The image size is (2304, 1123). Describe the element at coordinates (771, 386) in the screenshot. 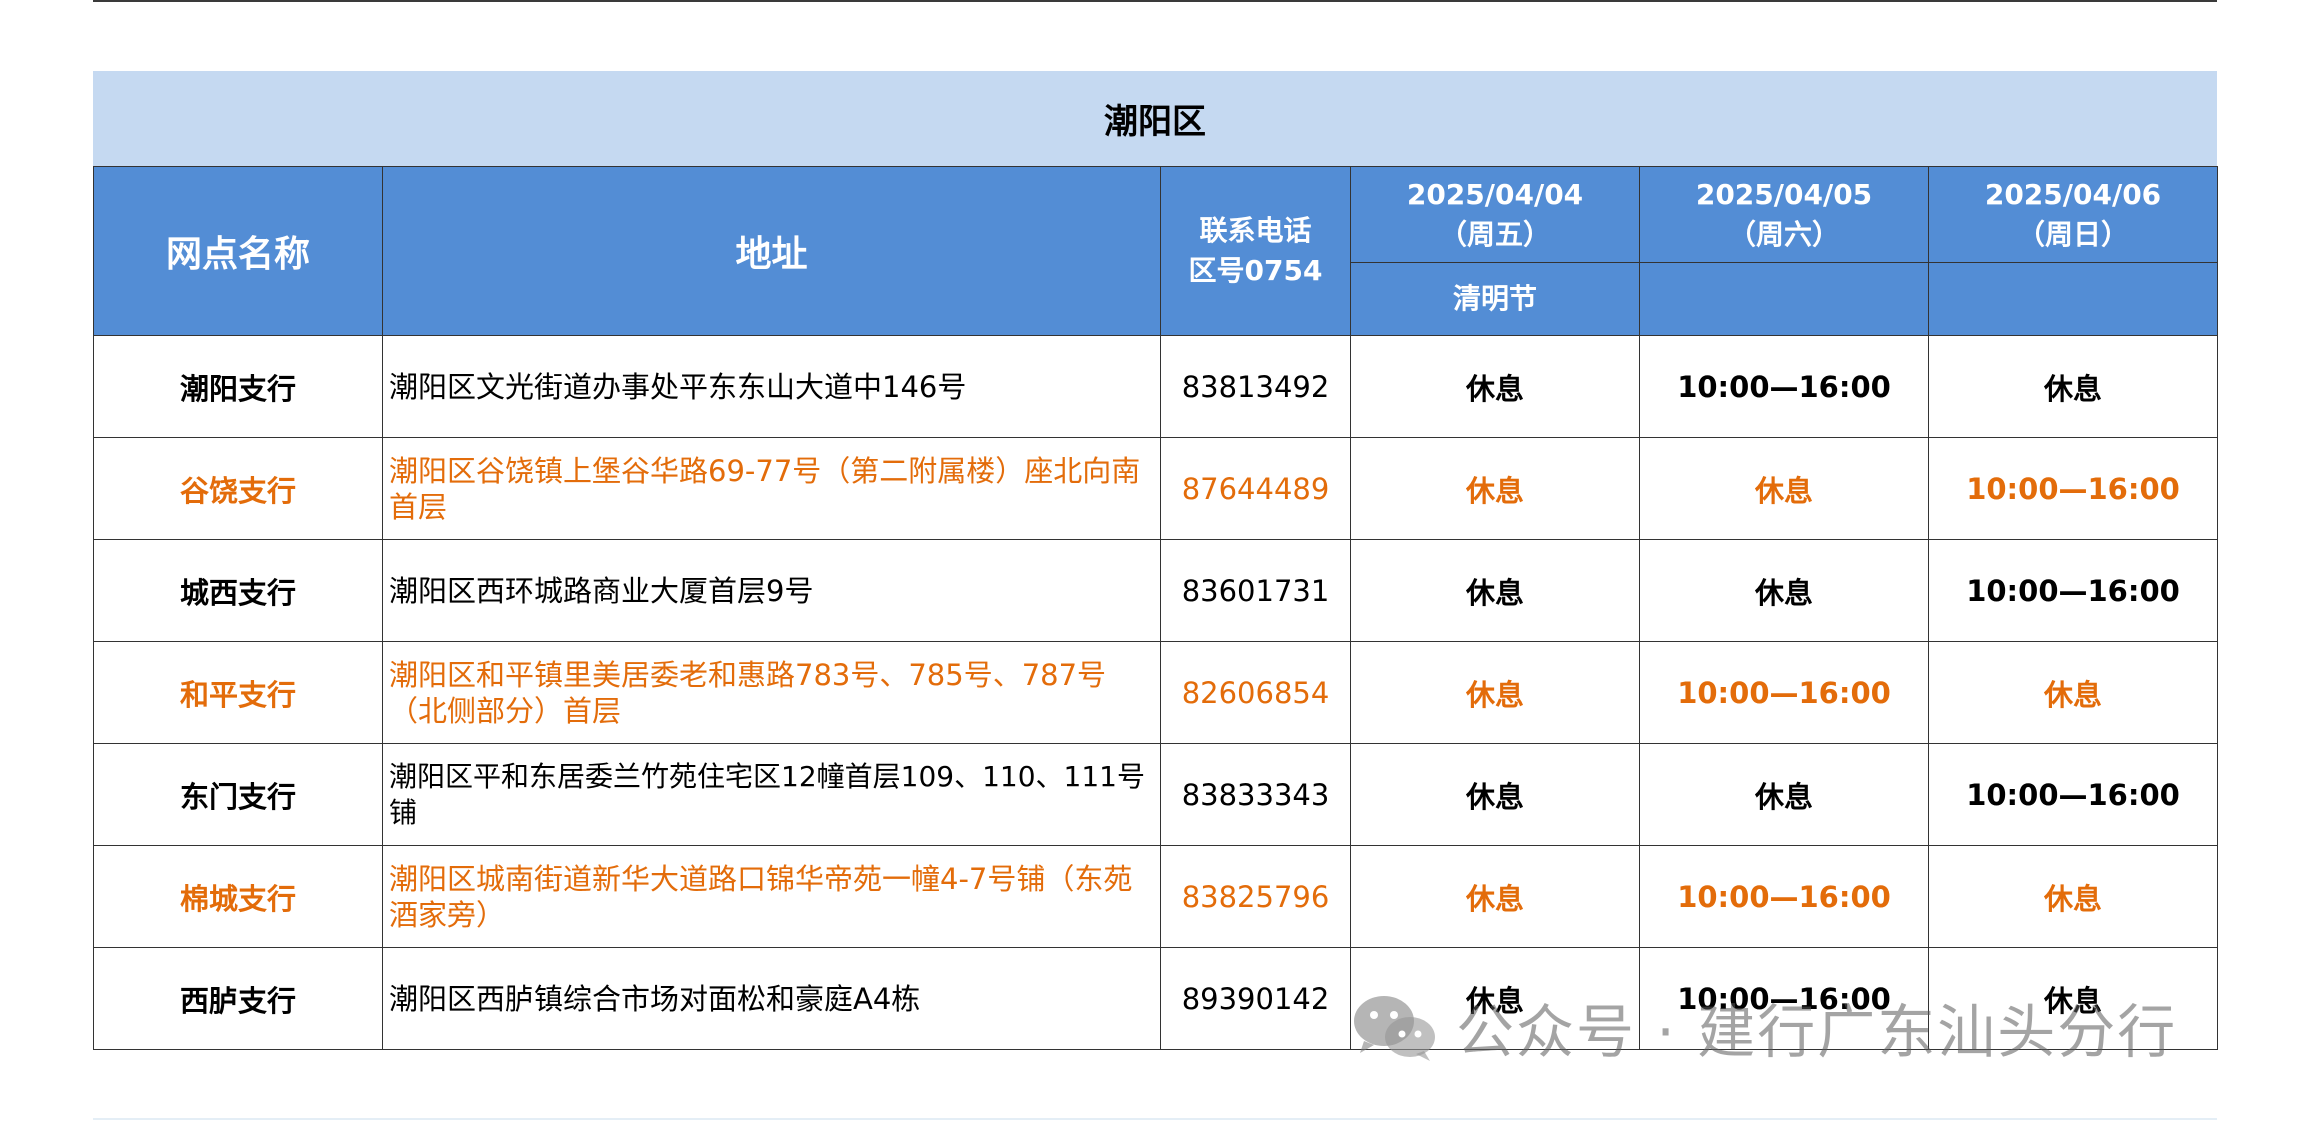

I see `branch-address: 潮阳区文光街道办事处平东东山大道中146号` at that location.